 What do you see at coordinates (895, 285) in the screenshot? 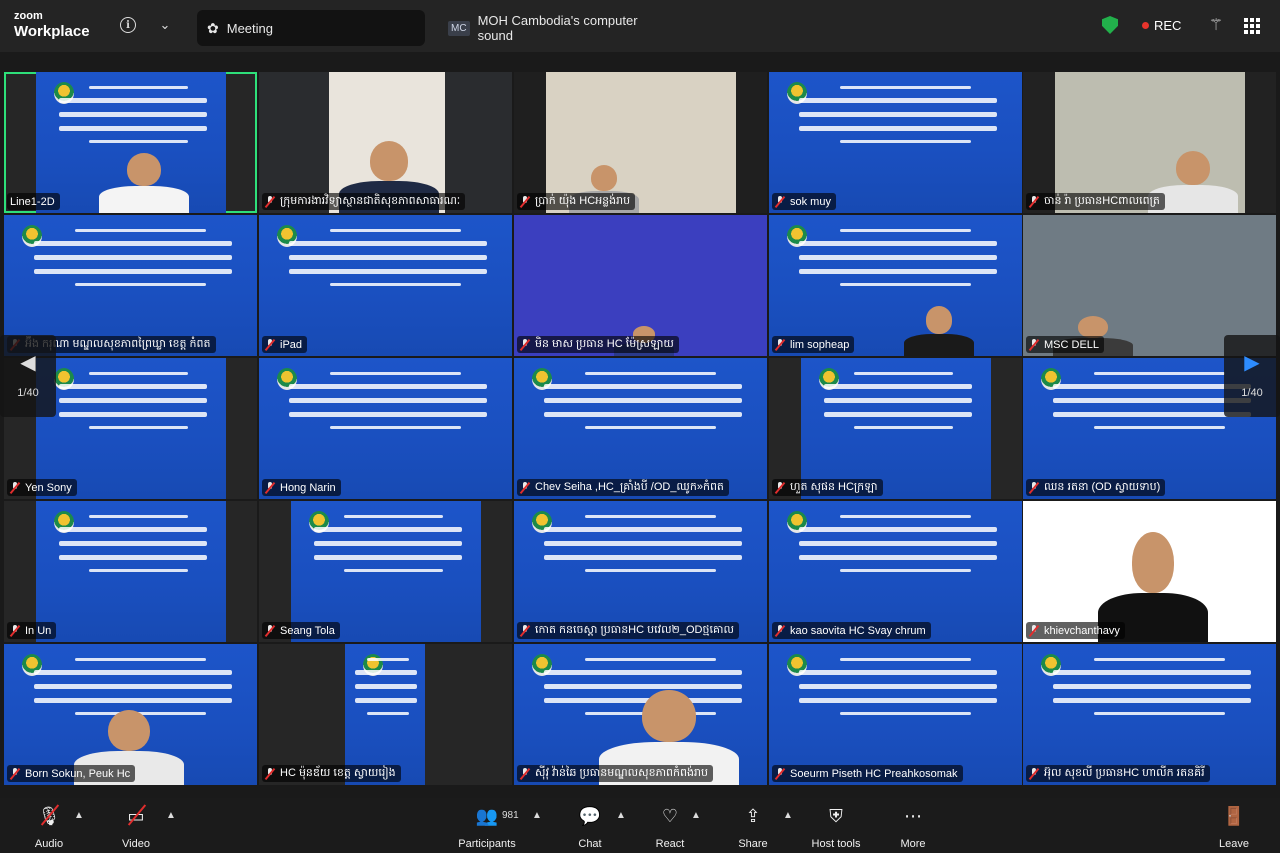
I see `participant-tile: lim sopheap` at bounding box center [895, 285].